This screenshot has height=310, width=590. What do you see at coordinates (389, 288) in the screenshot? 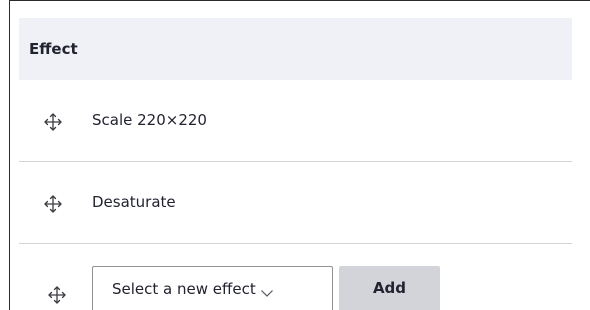
I see `add-button: Add` at bounding box center [389, 288].